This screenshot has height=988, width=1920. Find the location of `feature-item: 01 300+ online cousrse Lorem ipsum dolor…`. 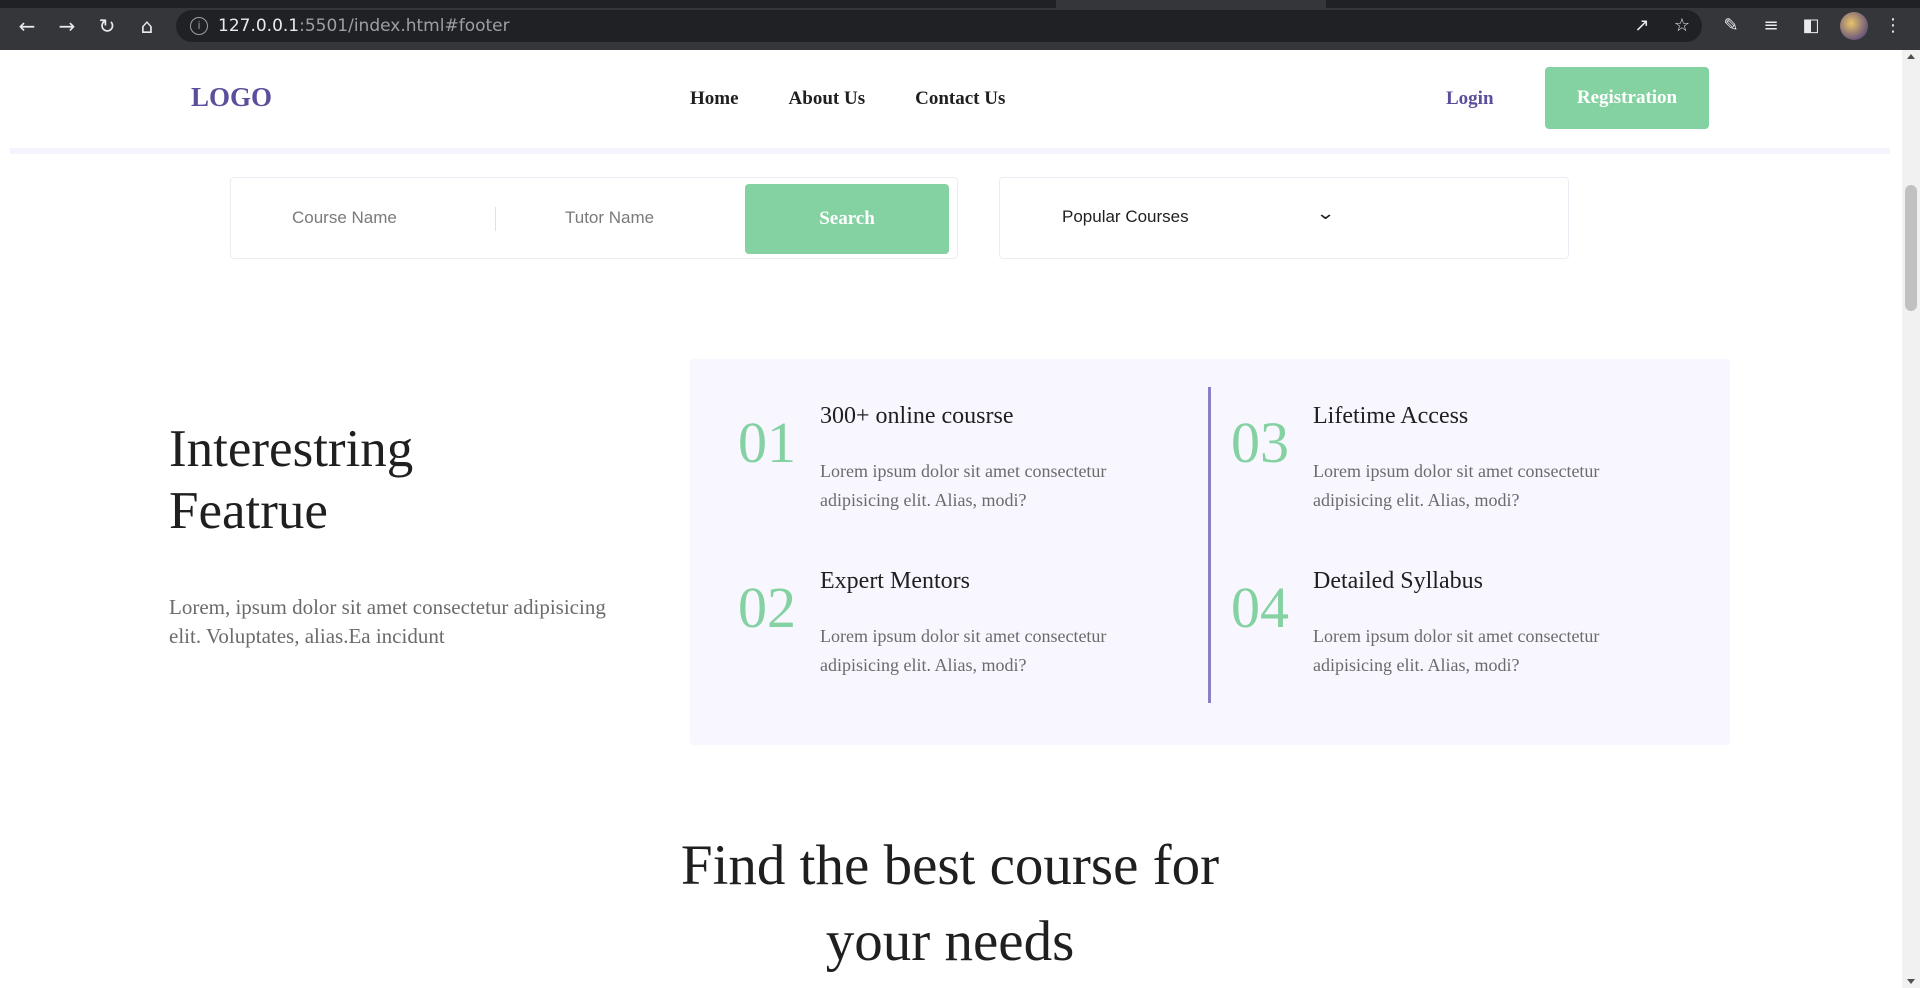

feature-item: 01 300+ online cousrse Lorem ipsum dolor… is located at coordinates (958, 452).